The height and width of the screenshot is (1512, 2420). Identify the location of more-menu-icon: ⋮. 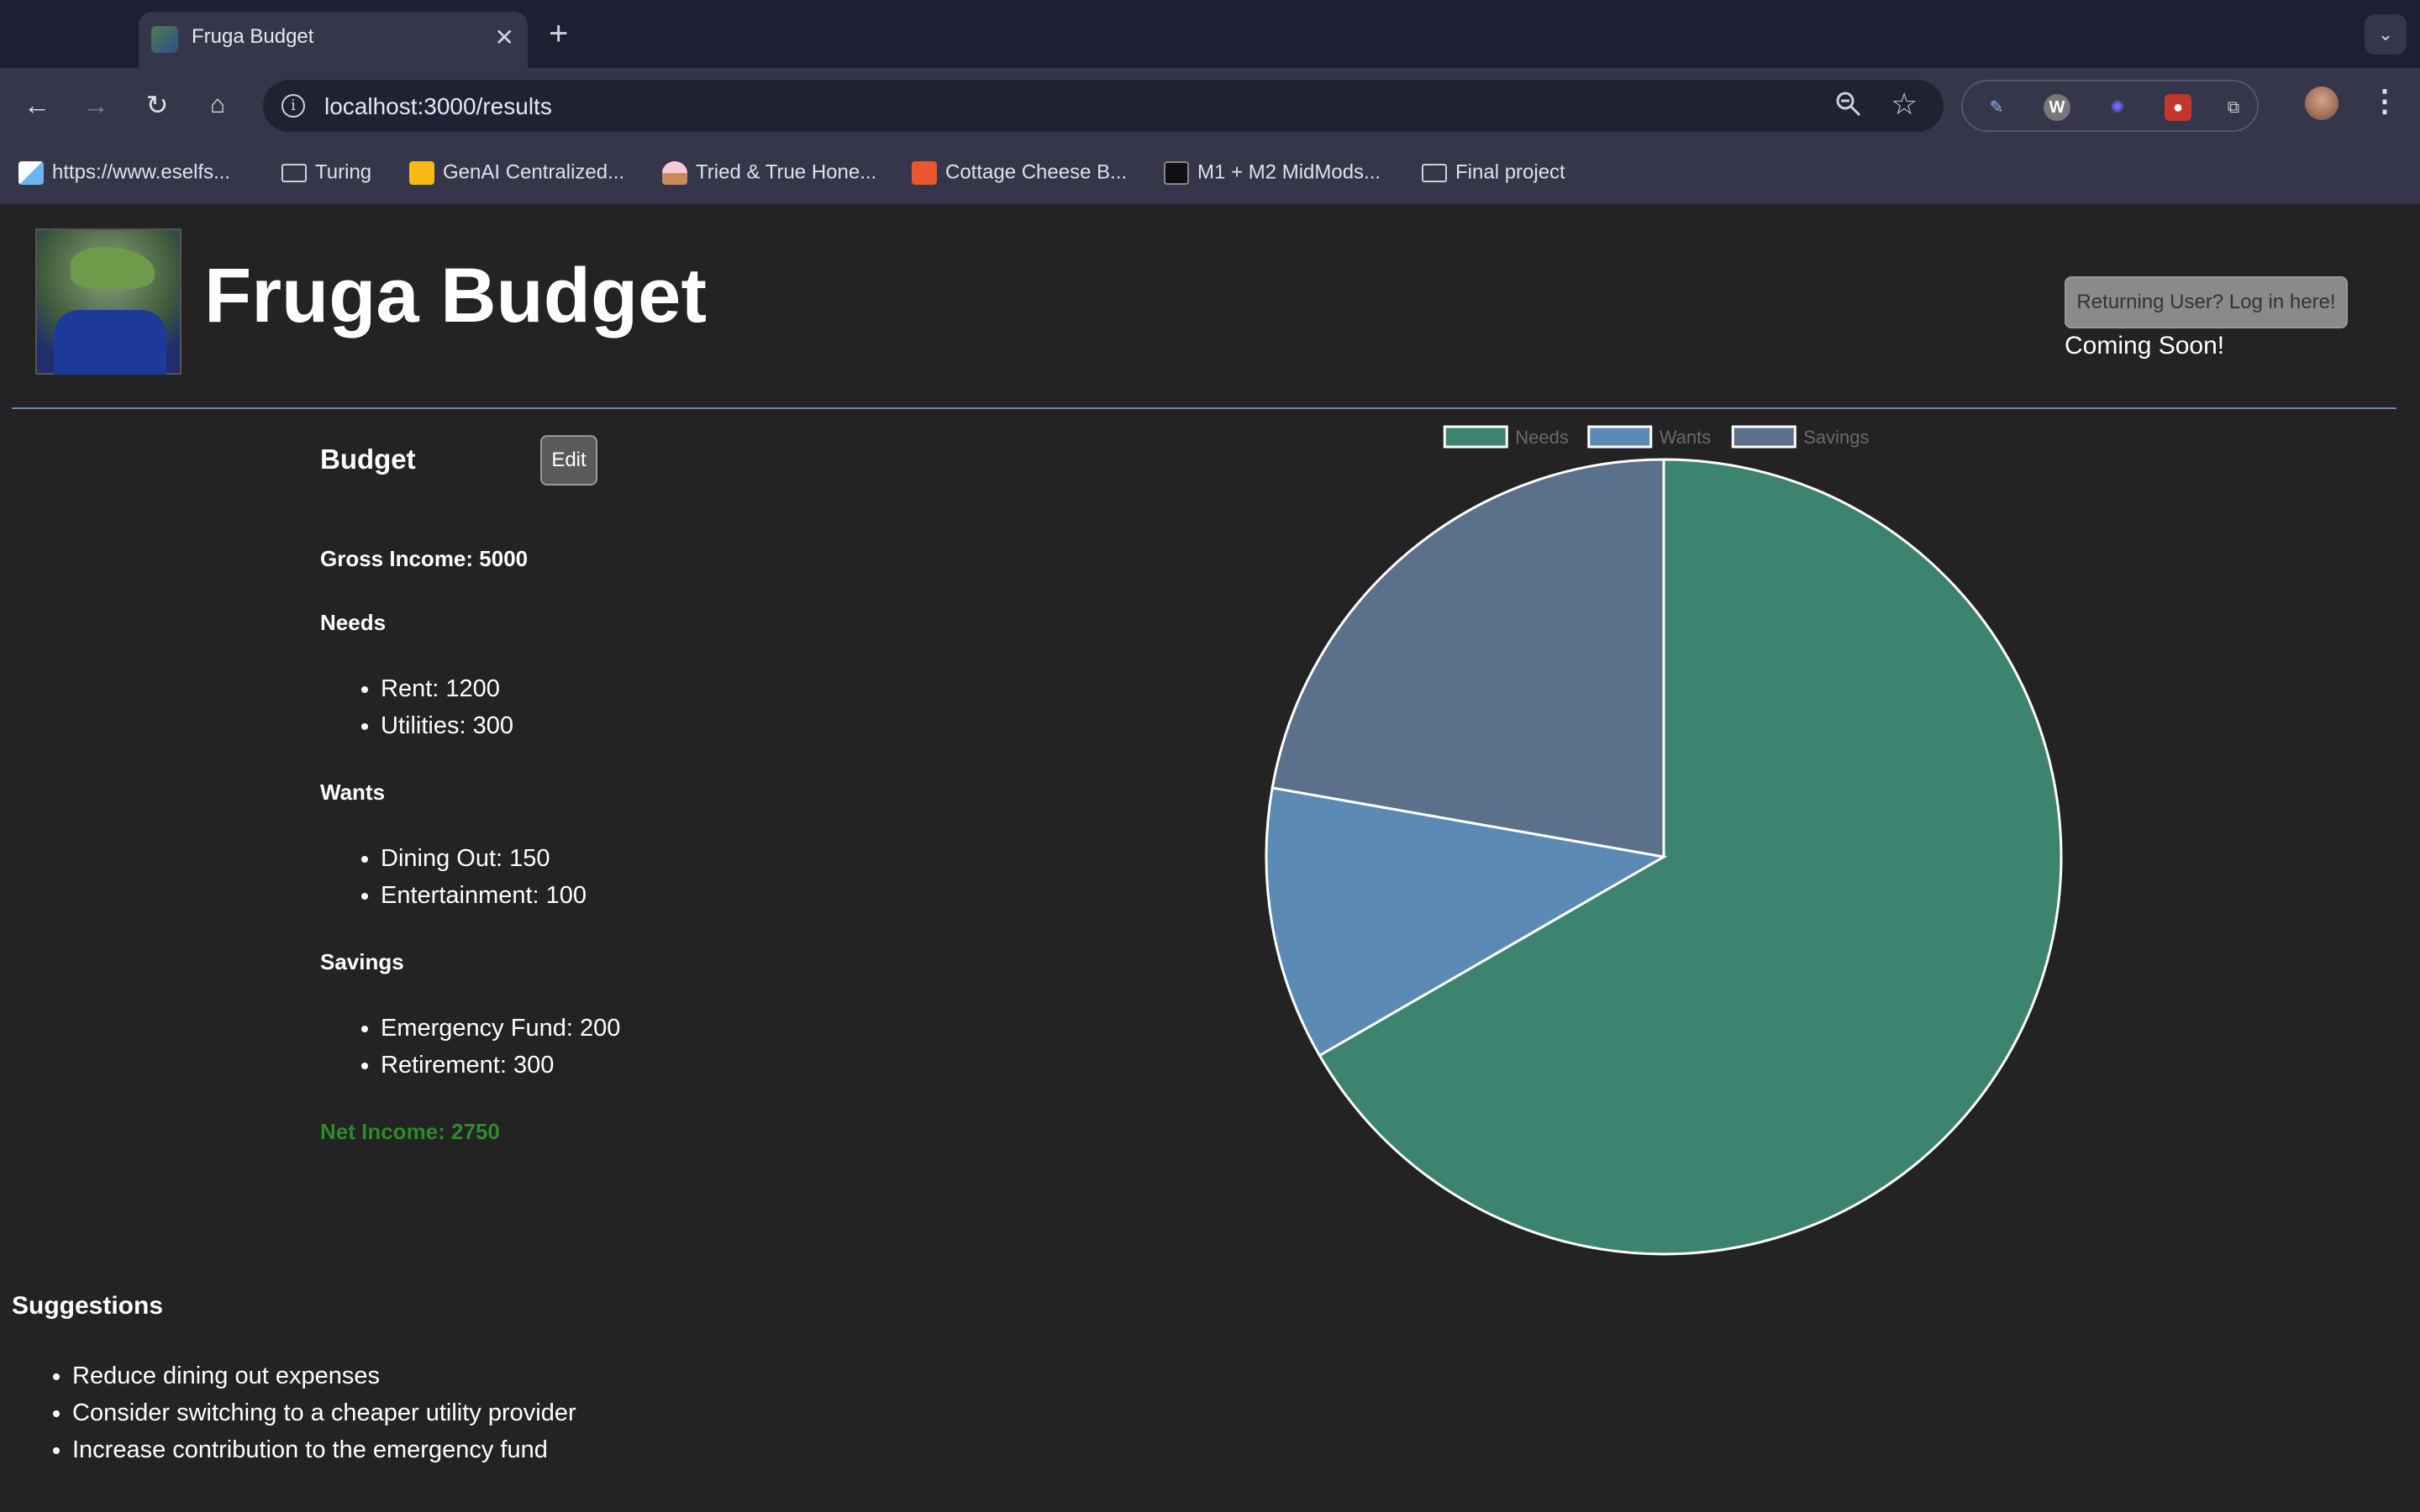
(2385, 100).